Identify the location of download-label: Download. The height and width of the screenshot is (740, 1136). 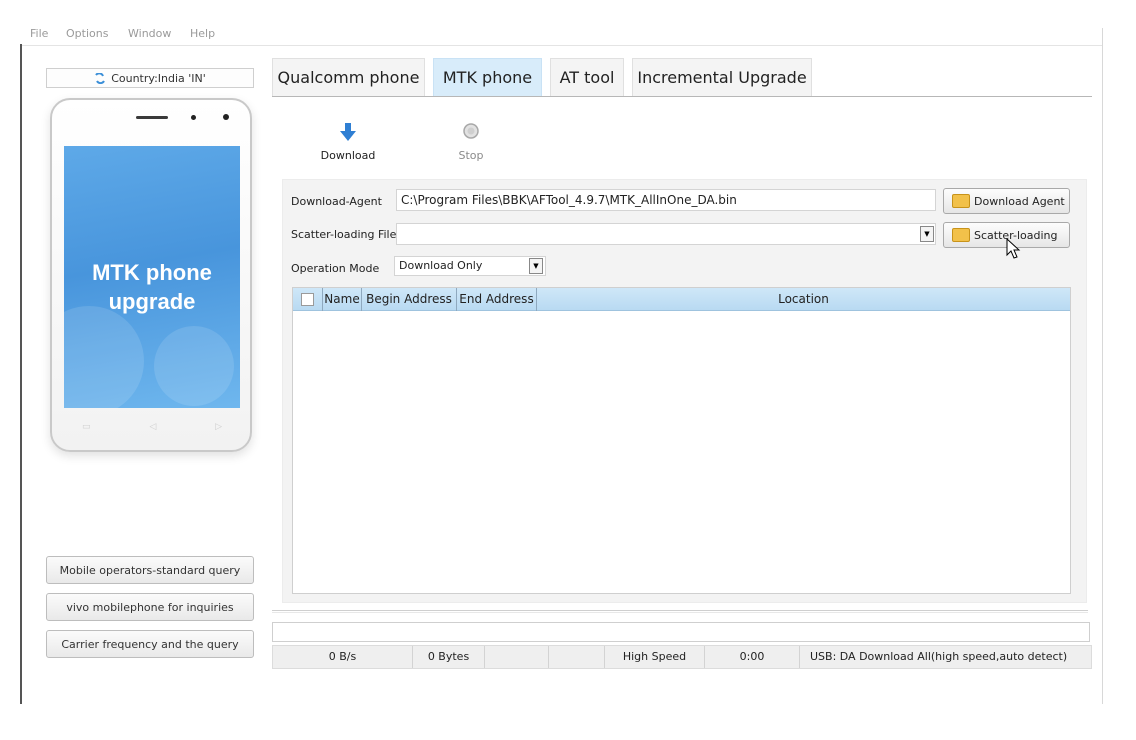
(348, 155).